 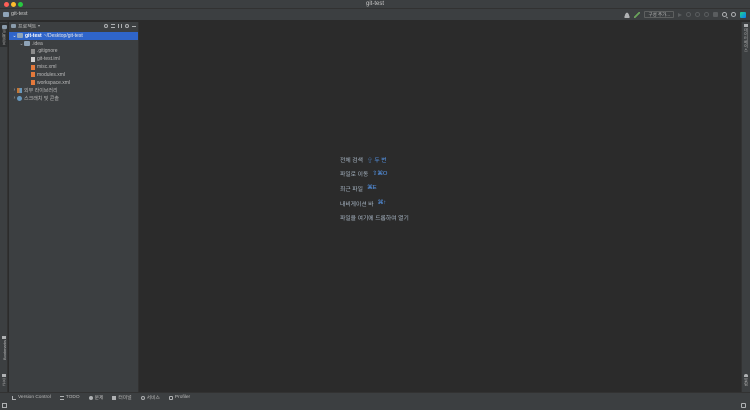 I want to click on tool-window-label: Profiler, so click(x=182, y=397).